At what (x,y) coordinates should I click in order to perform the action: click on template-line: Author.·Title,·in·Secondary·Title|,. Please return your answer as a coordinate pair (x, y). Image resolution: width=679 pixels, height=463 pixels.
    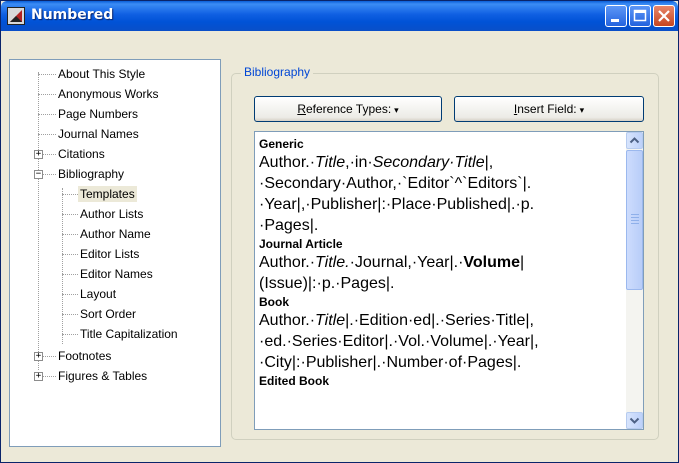
    Looking at the image, I should click on (441, 162).